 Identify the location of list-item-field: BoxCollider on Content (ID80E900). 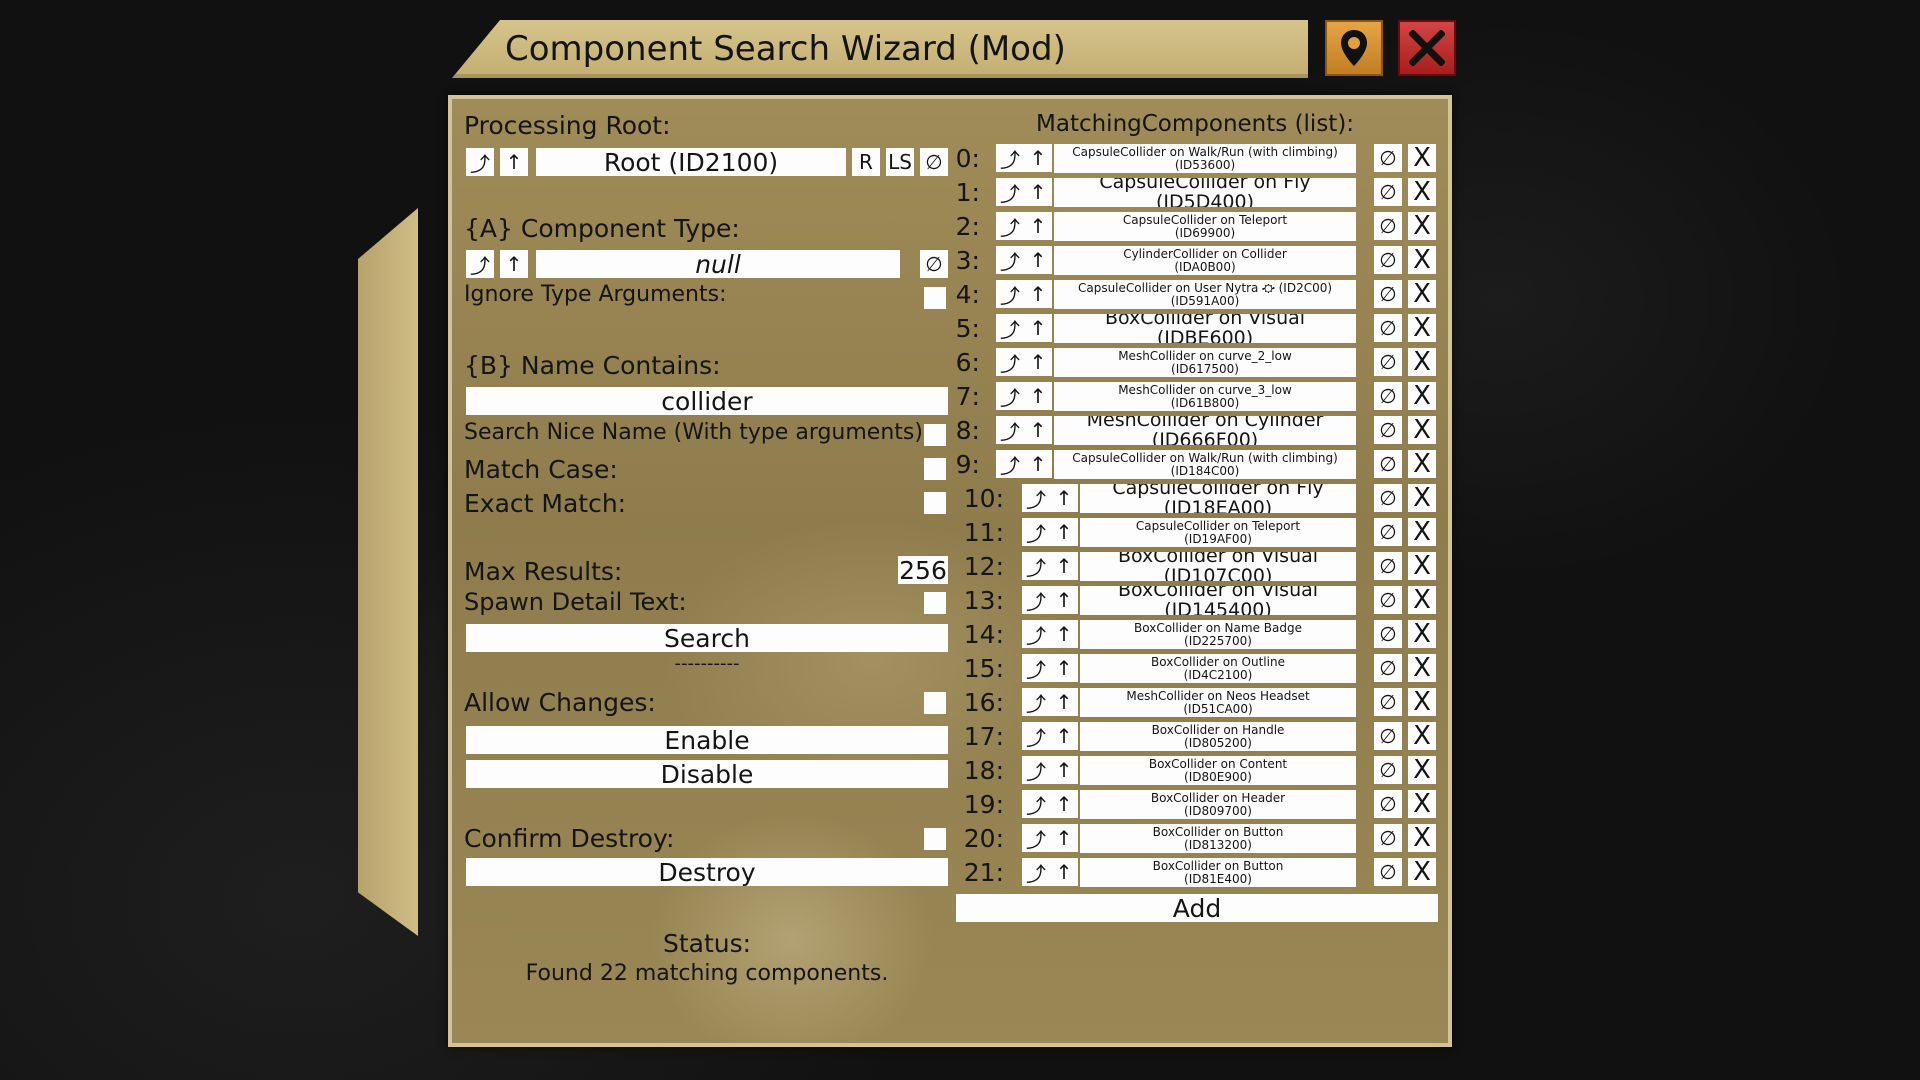
(1218, 770).